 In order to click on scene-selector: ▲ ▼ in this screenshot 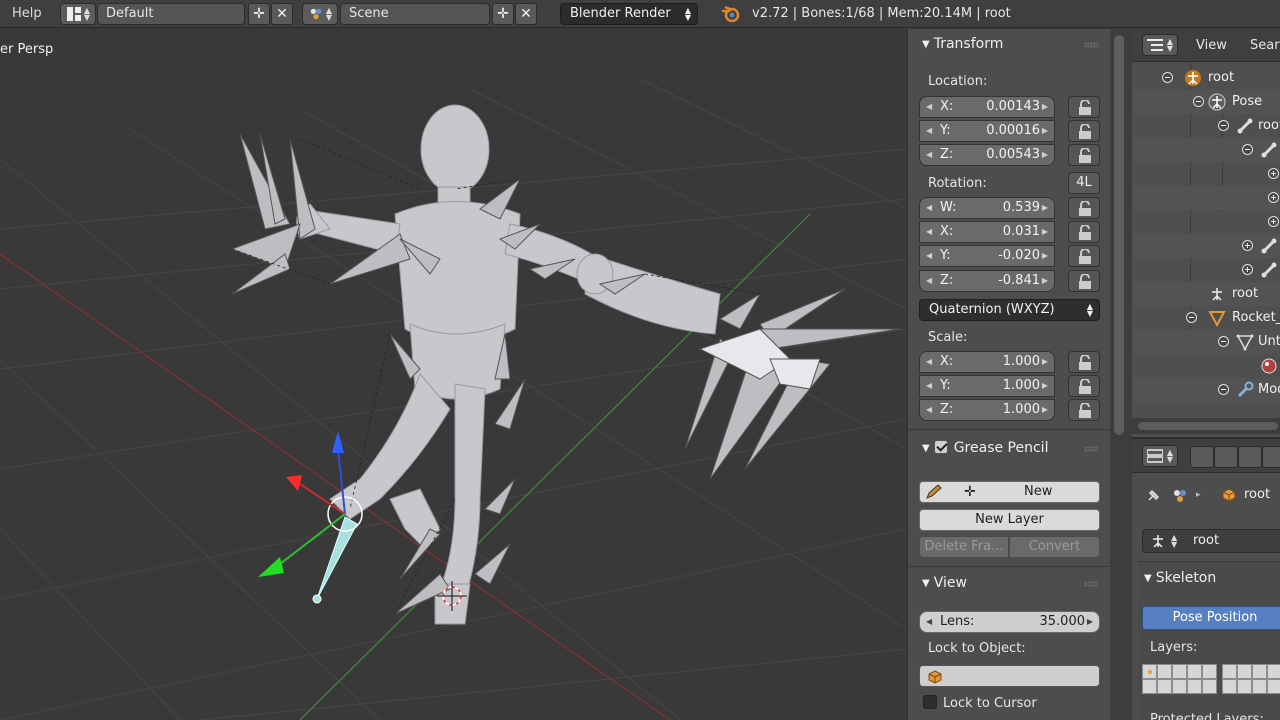, I will do `click(320, 14)`.